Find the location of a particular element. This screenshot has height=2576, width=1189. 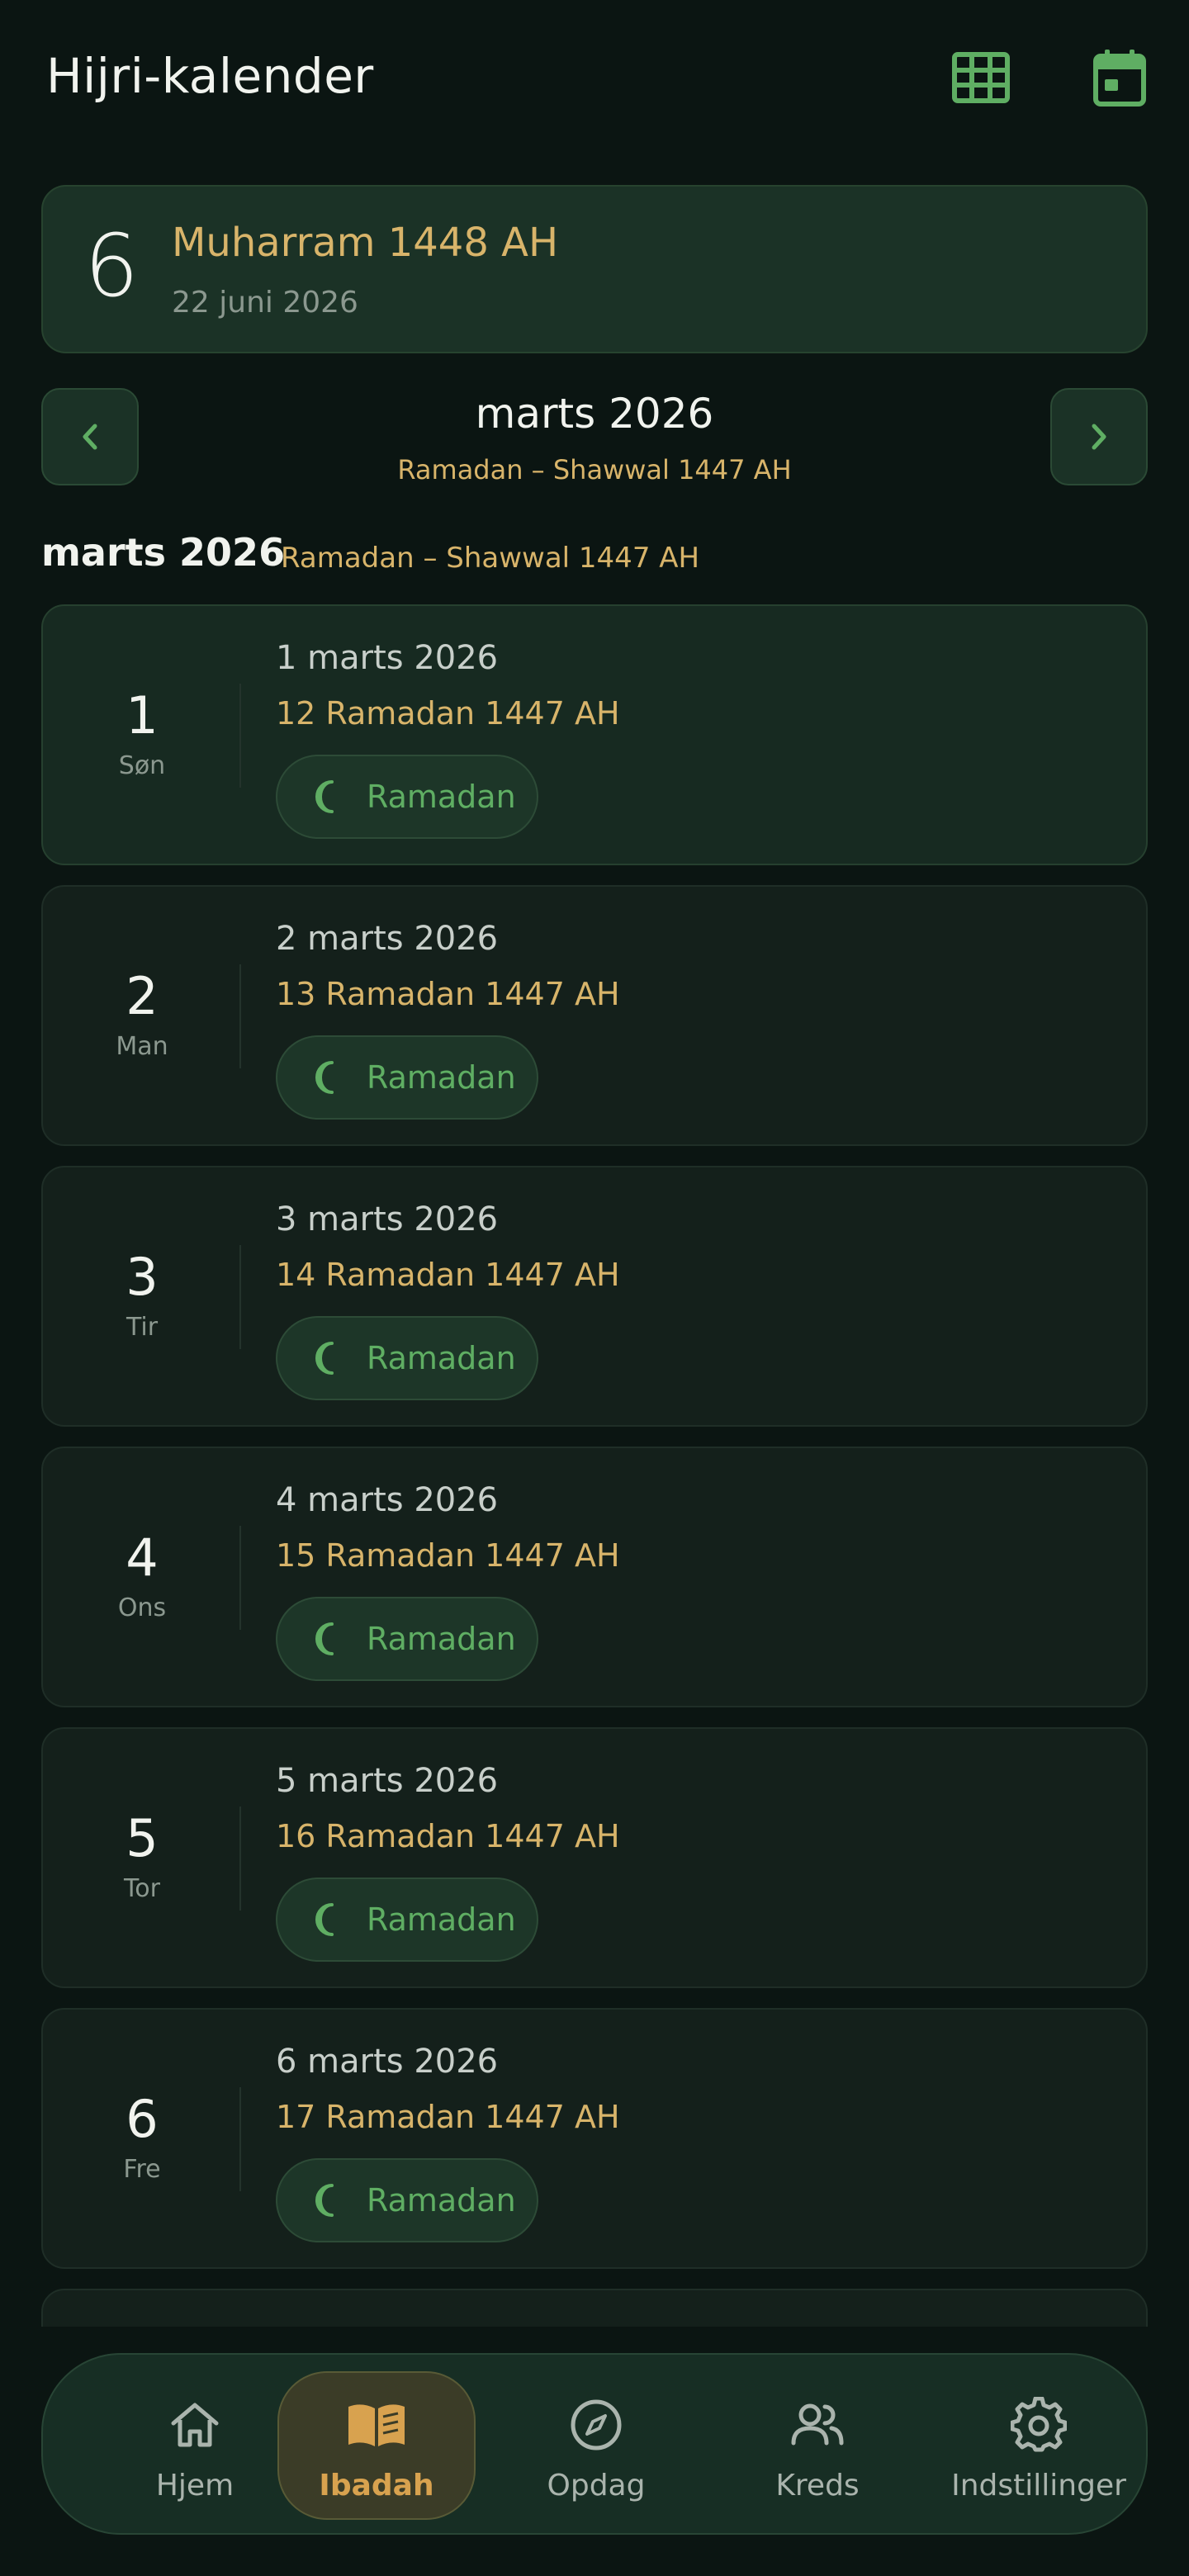

bottom-navigation: Hjem Ibadah Opdag Kreds Indstillinger is located at coordinates (594, 2444).